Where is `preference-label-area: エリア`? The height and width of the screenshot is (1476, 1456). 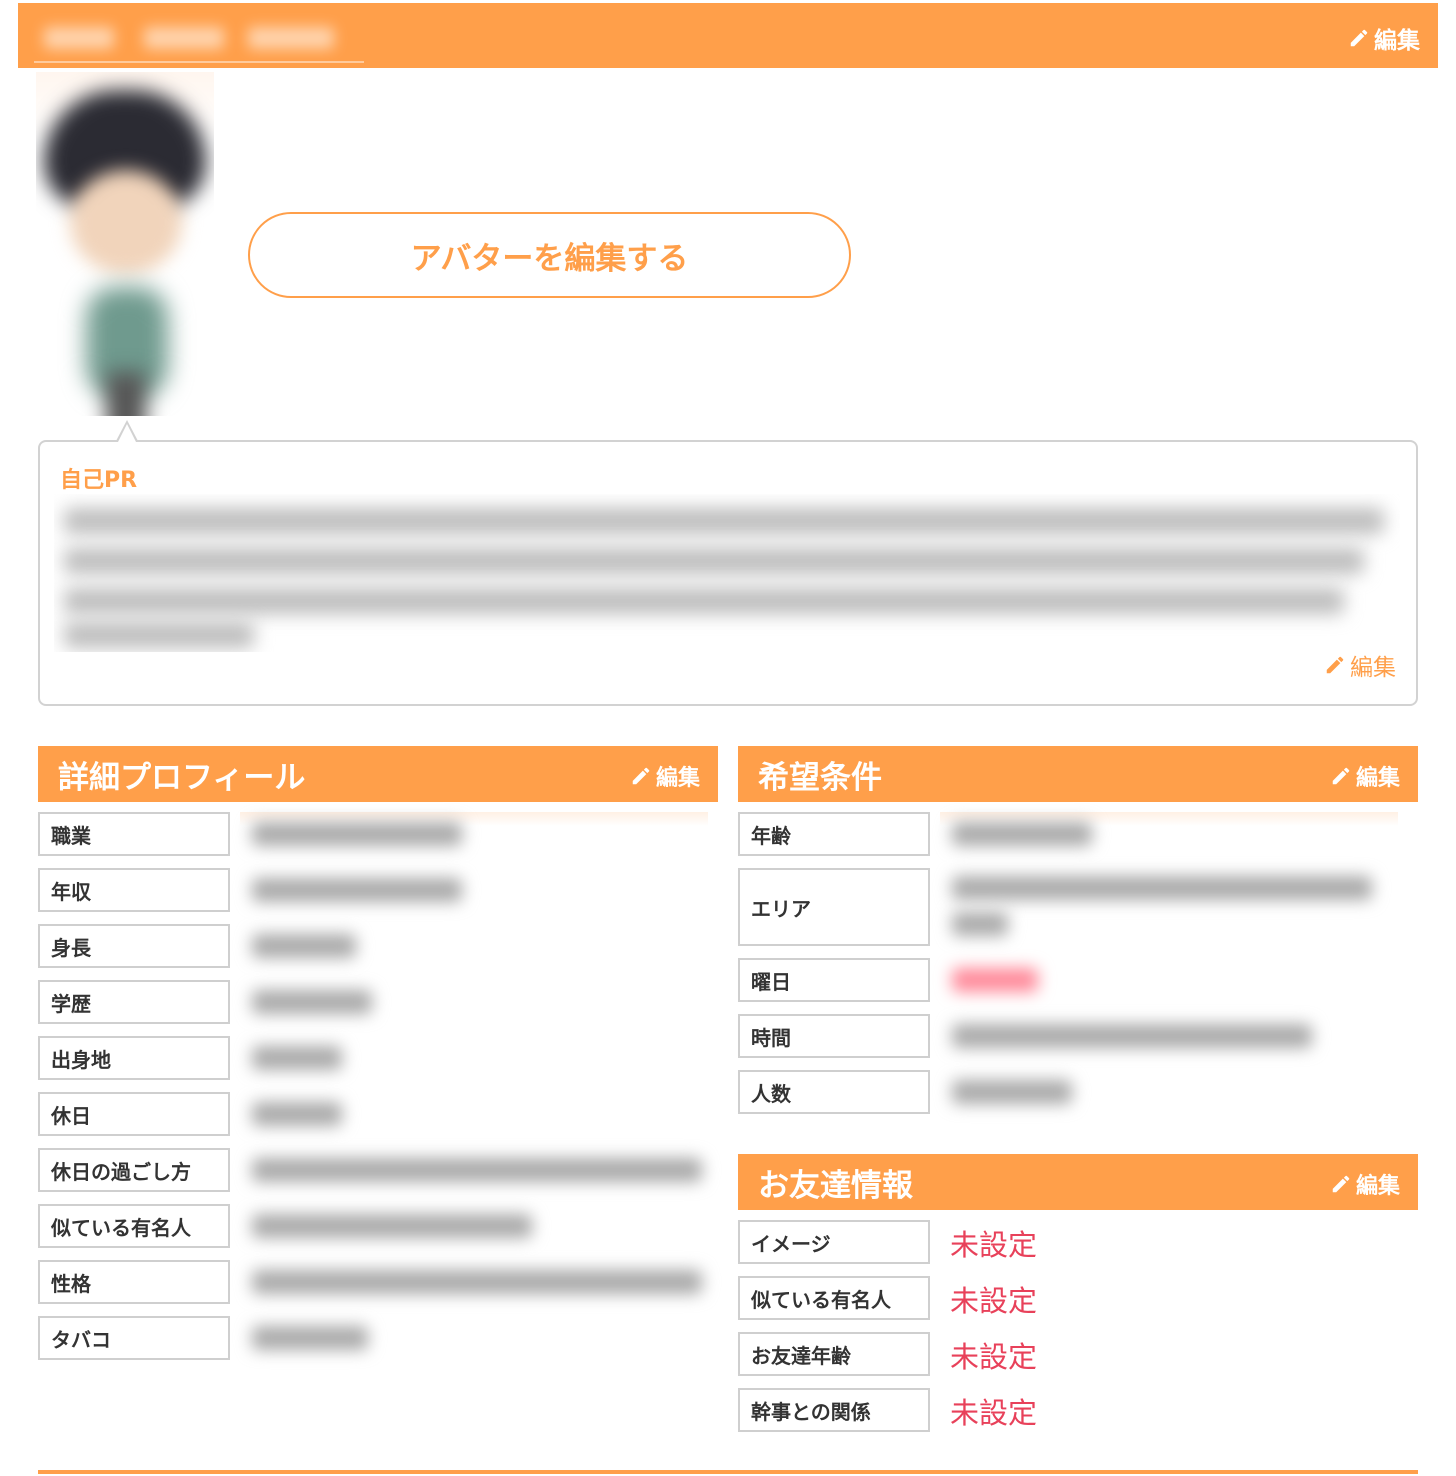
preference-label-area: エリア is located at coordinates (834, 907).